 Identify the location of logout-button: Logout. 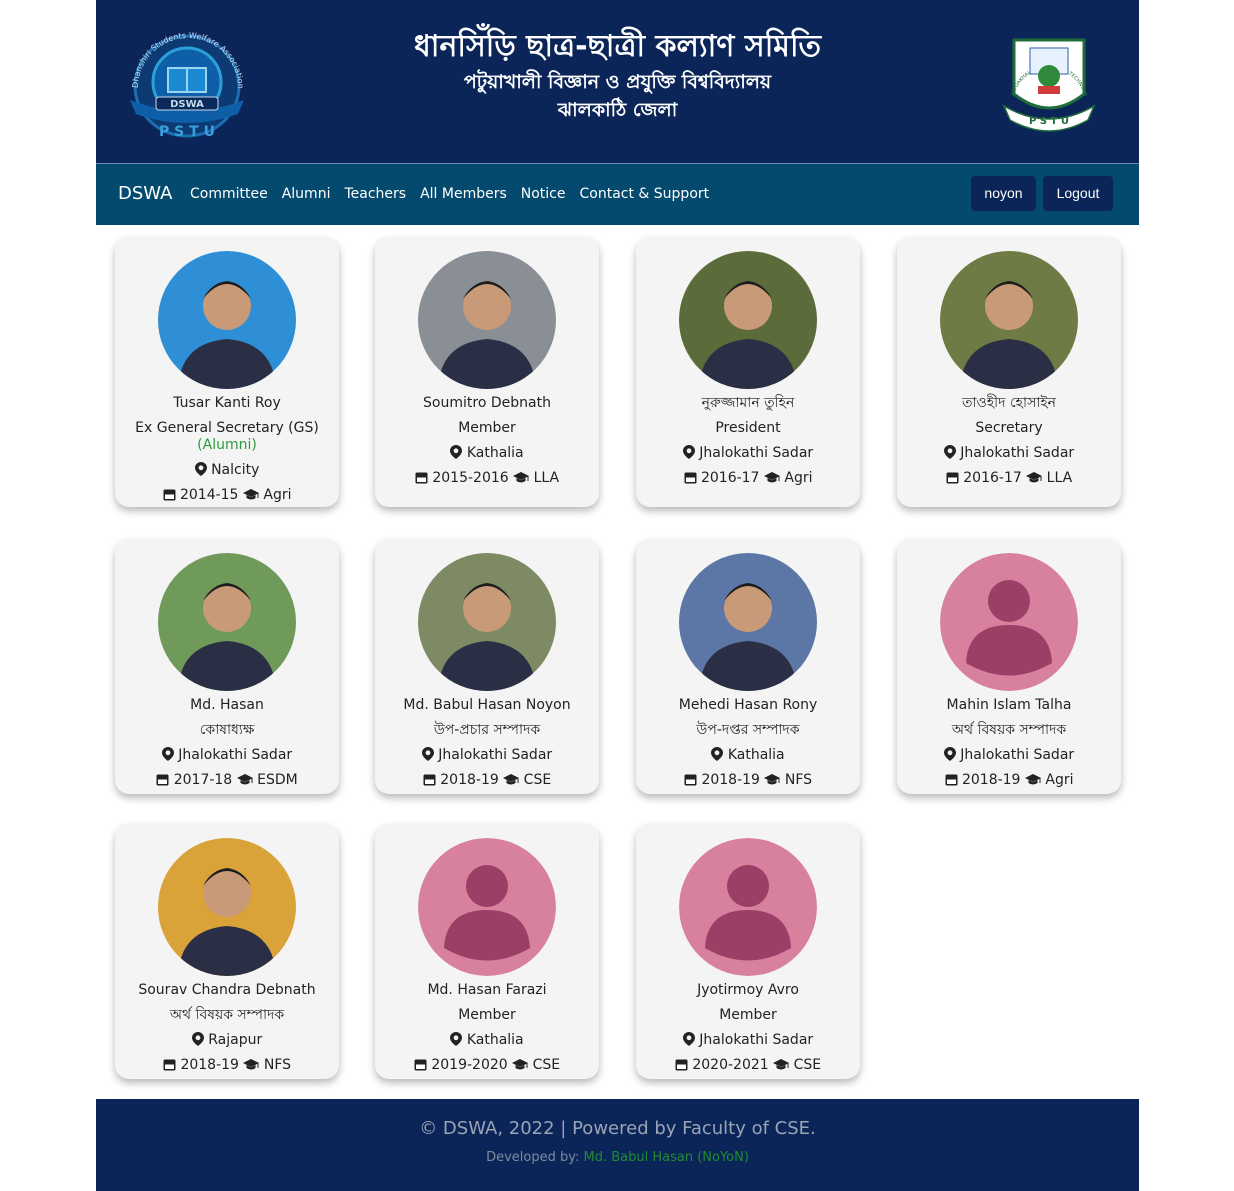
(1078, 193).